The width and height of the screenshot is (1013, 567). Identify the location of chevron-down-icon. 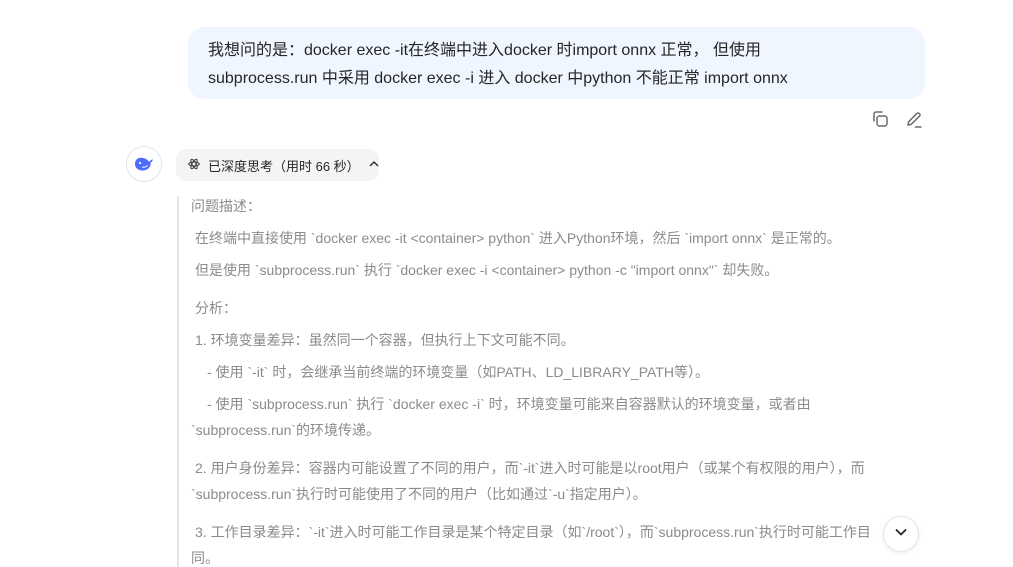
(901, 534).